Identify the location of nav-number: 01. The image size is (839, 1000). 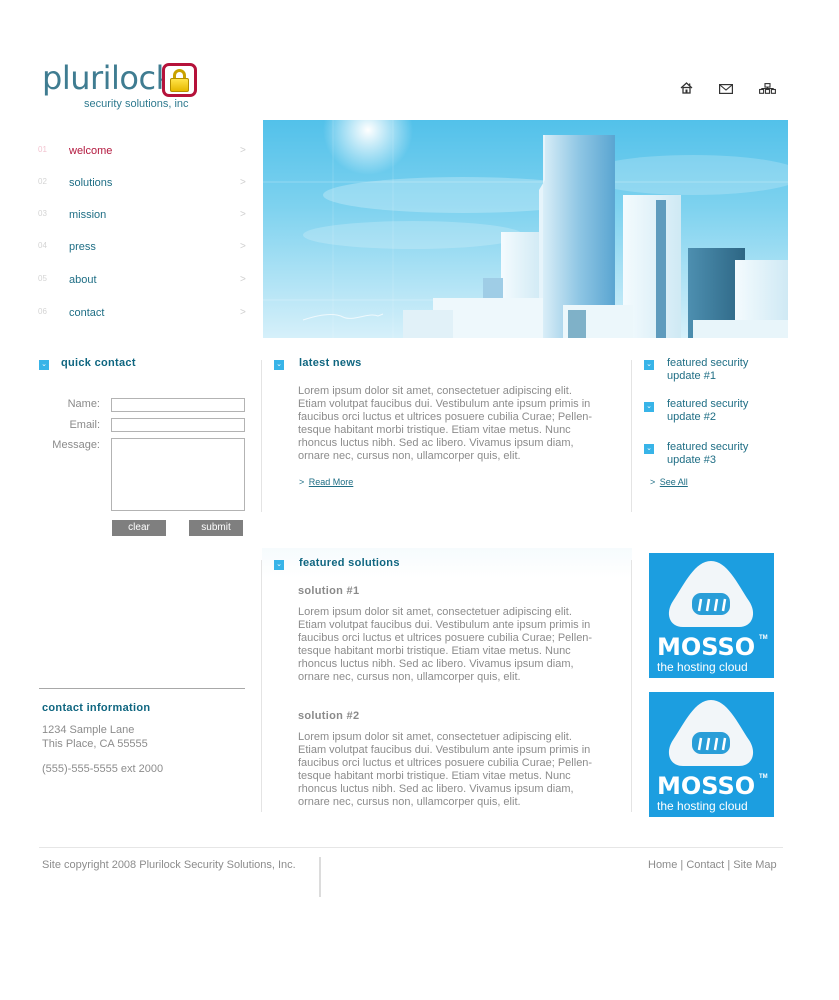
(42, 149).